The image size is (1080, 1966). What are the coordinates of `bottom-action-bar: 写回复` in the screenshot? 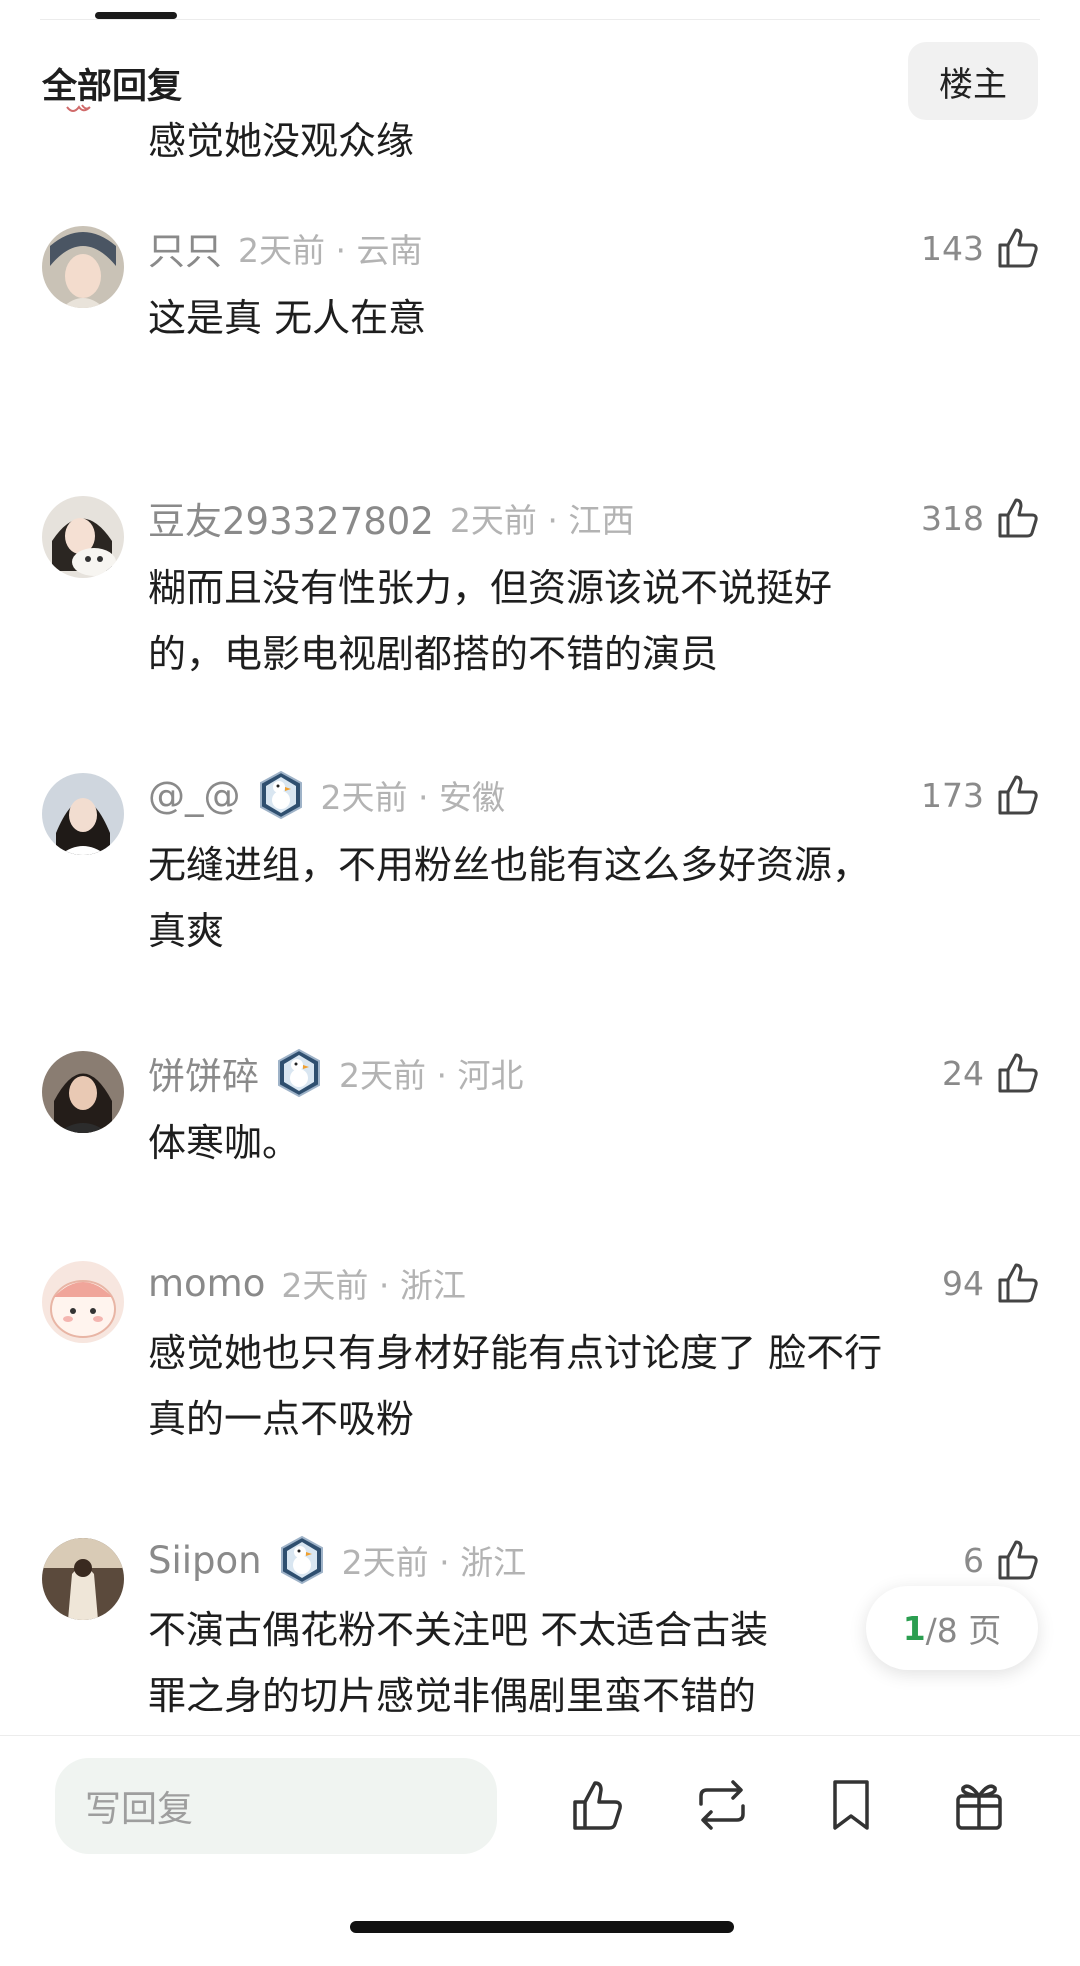 It's located at (540, 1850).